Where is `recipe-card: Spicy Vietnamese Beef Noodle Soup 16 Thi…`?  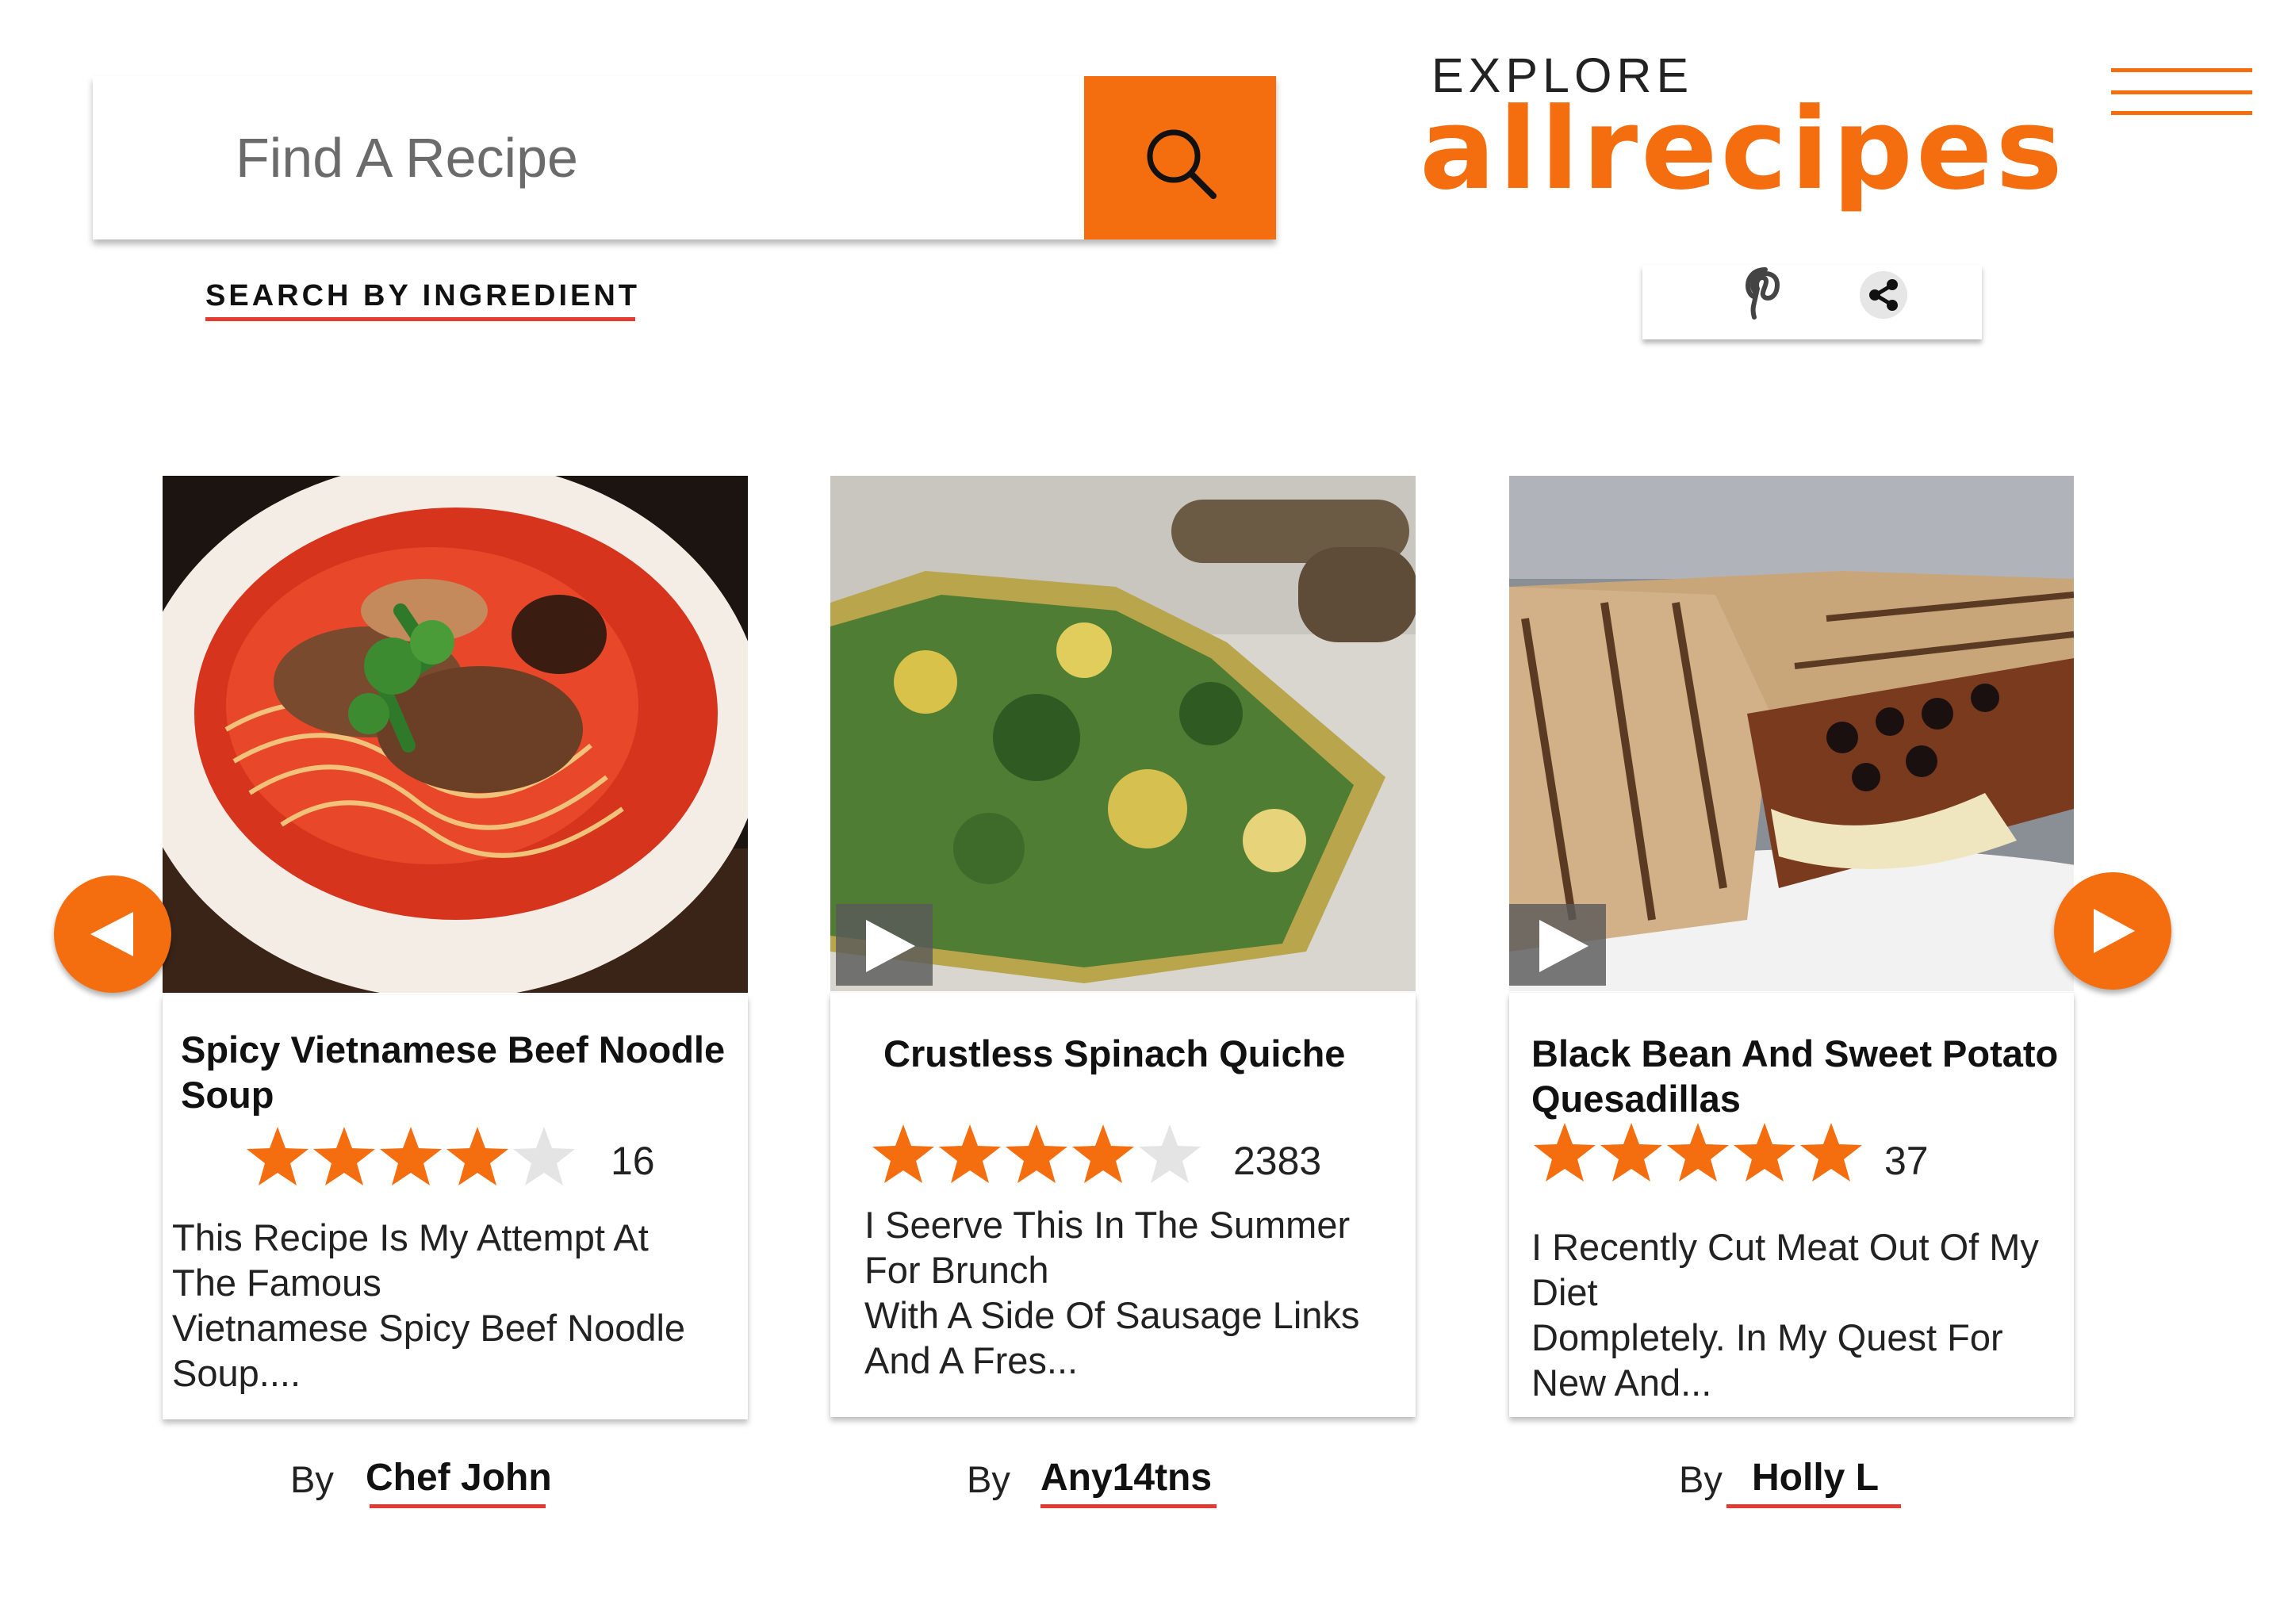 recipe-card: Spicy Vietnamese Beef Noodle Soup 16 Thi… is located at coordinates (455, 947).